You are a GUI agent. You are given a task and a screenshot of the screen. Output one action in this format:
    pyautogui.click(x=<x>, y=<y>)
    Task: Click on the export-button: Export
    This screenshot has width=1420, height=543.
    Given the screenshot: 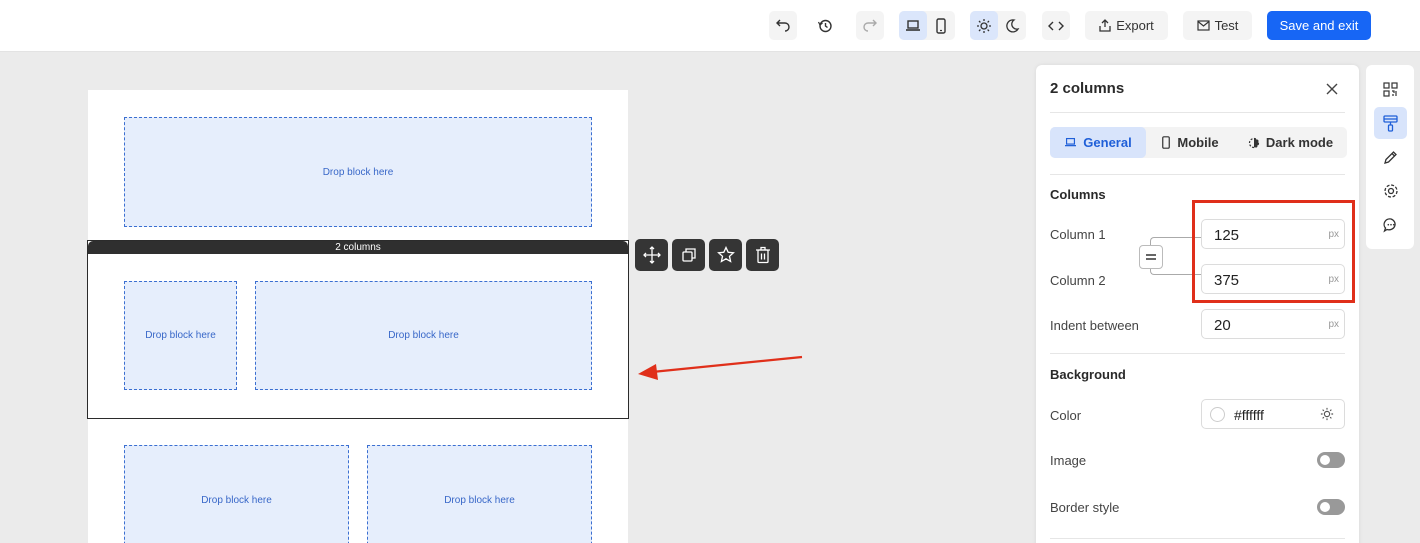 What is the action you would take?
    pyautogui.click(x=1126, y=25)
    